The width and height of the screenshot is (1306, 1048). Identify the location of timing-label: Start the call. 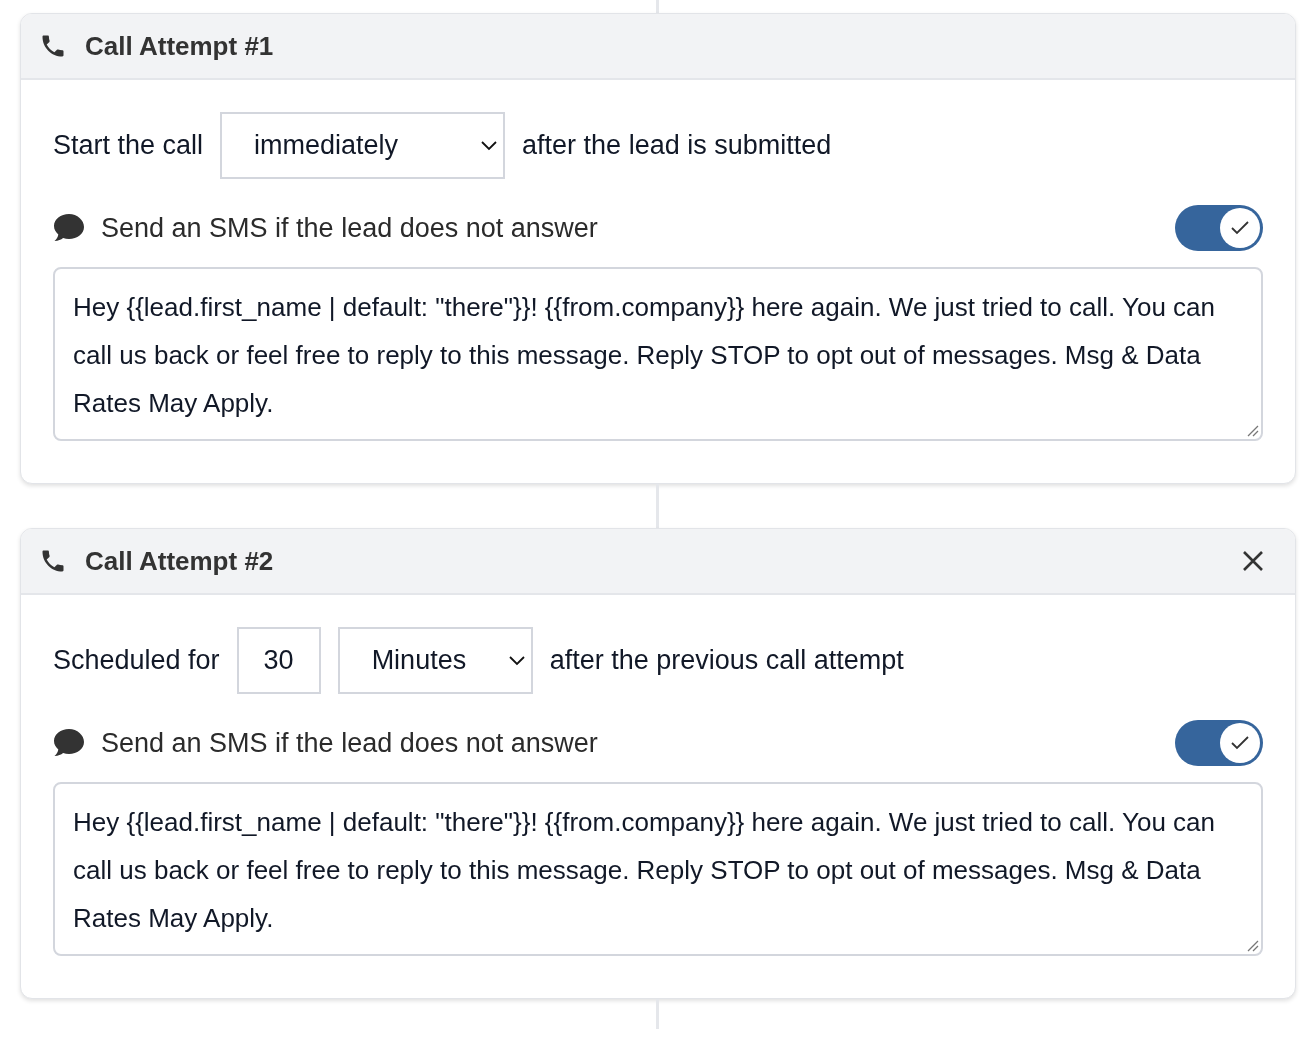
(128, 145).